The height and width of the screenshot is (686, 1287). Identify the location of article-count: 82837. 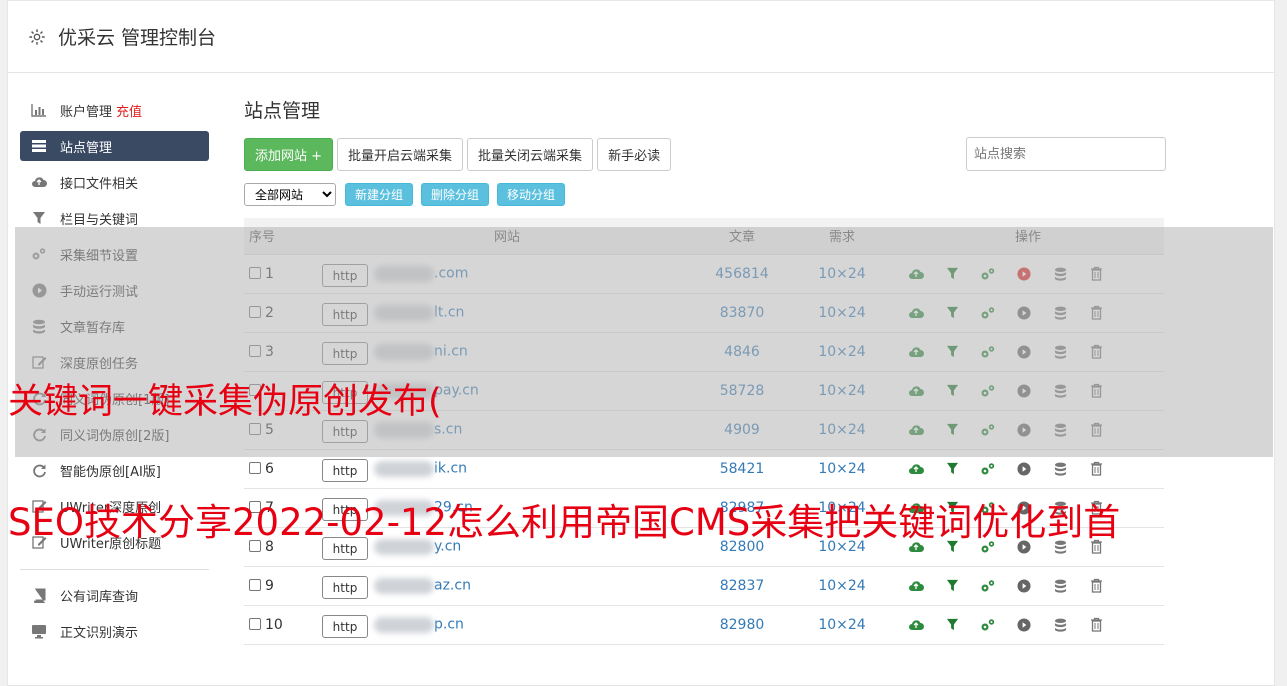
(742, 586).